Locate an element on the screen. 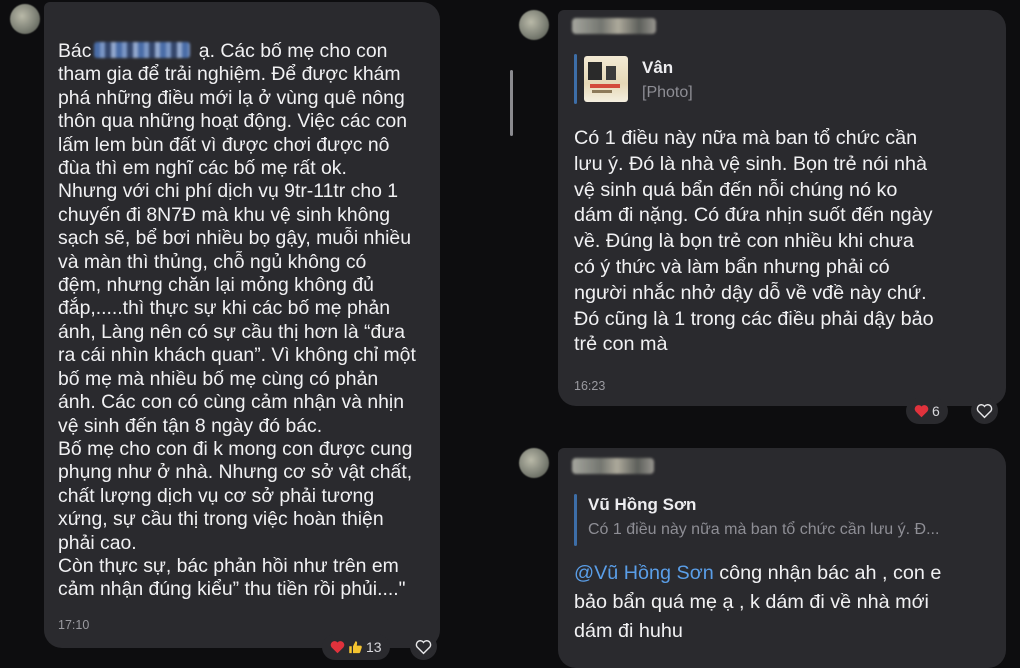 This screenshot has width=1020, height=668. reaction-pill: 13 is located at coordinates (356, 647).